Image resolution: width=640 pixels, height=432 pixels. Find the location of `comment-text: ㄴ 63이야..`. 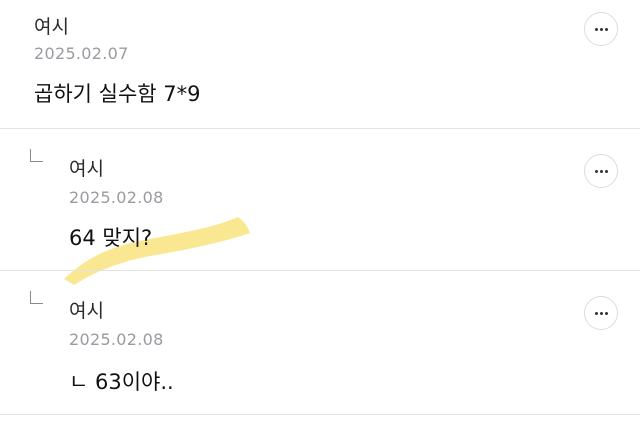

comment-text: ㄴ 63이야.. is located at coordinates (121, 382).